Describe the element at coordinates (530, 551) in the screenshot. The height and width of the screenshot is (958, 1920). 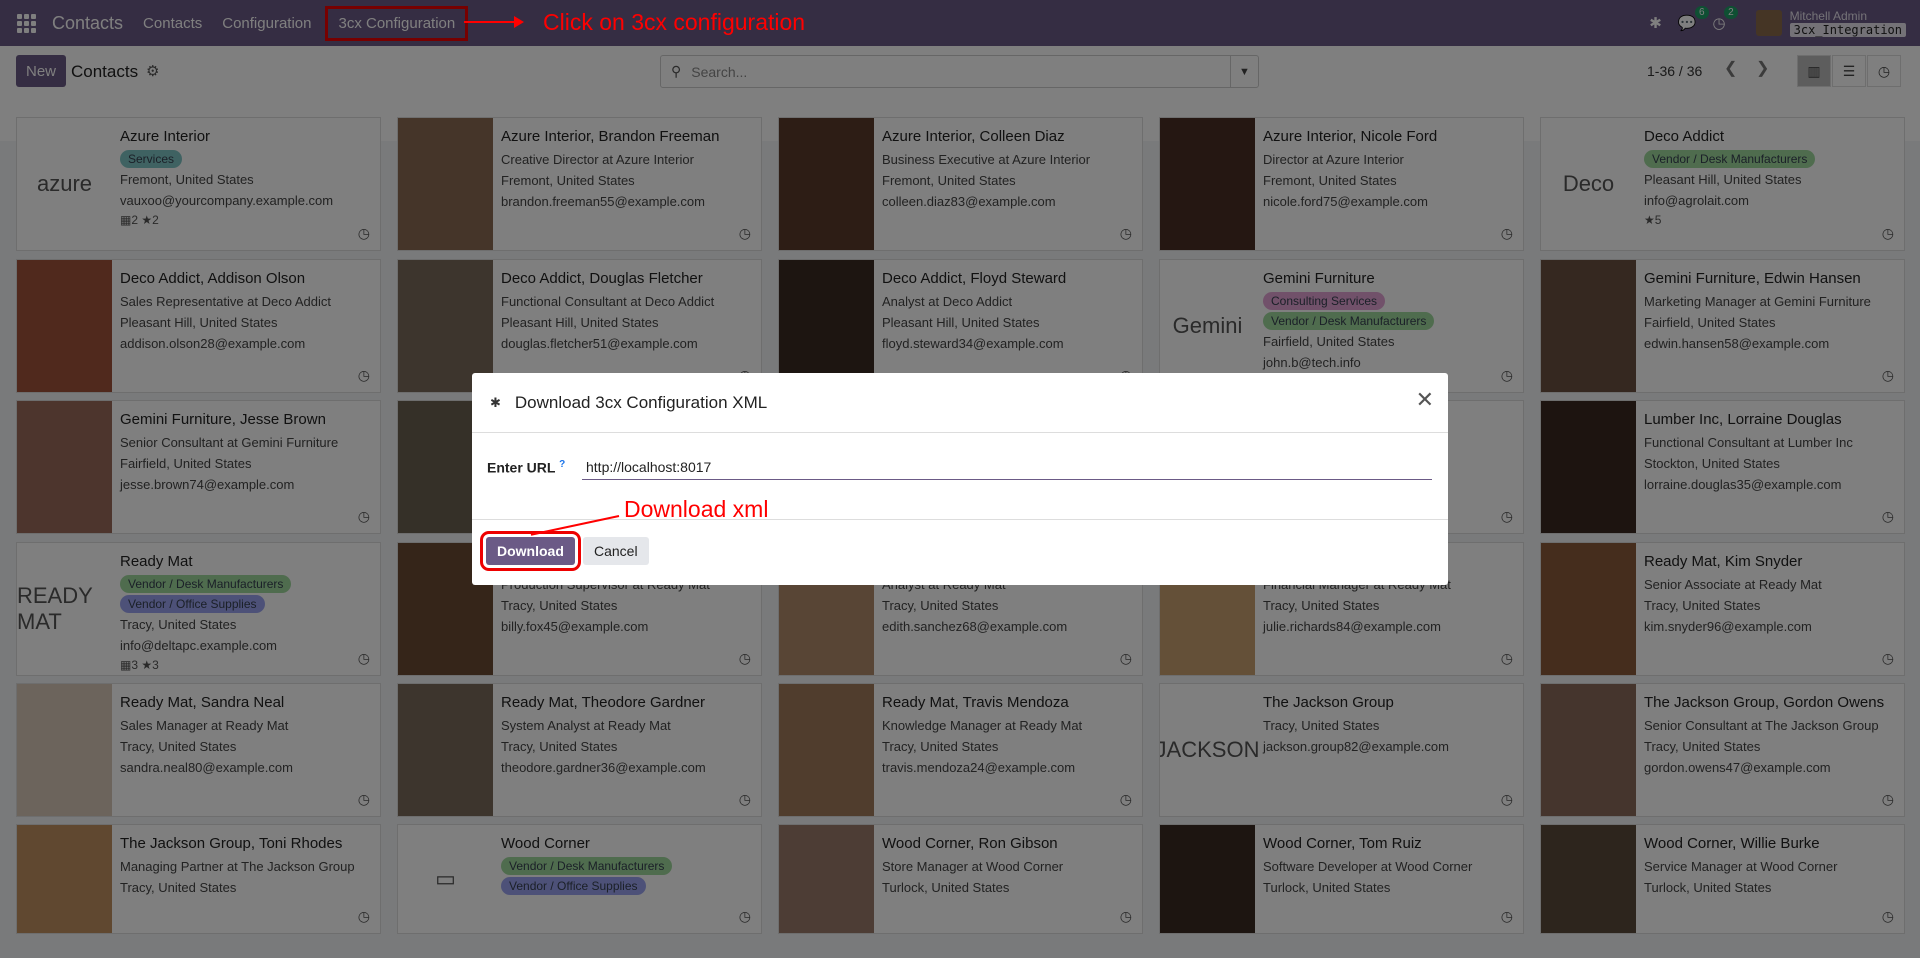
I see `download-button: Download` at that location.